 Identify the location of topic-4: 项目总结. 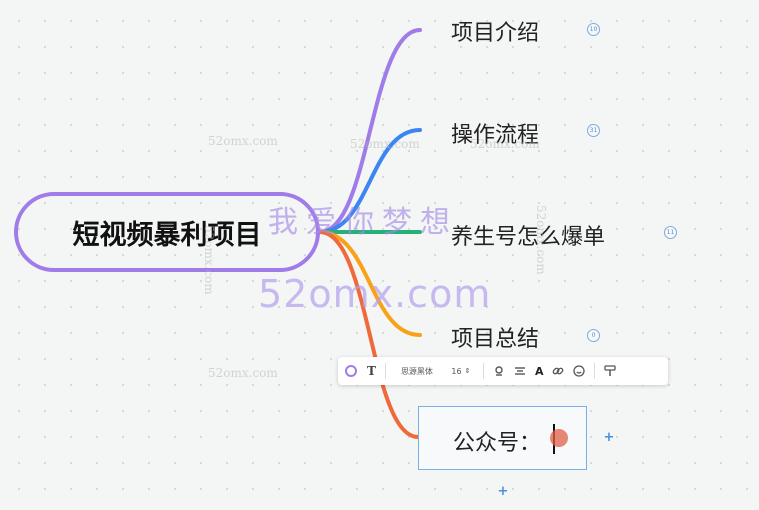
(495, 337).